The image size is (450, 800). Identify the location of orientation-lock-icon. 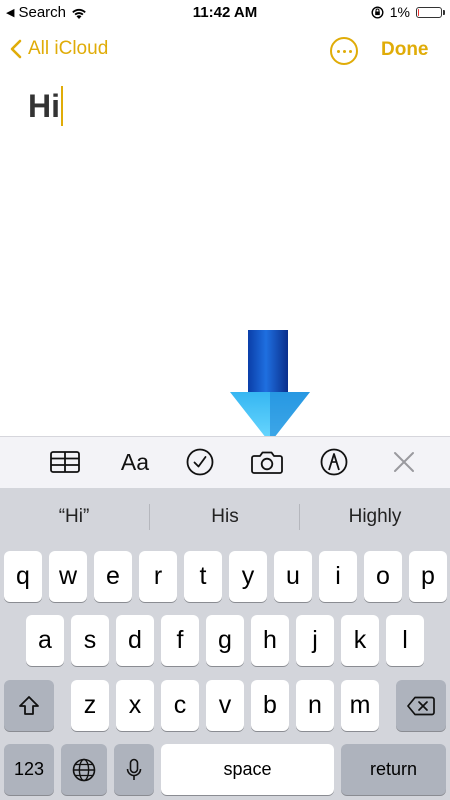
(377, 12).